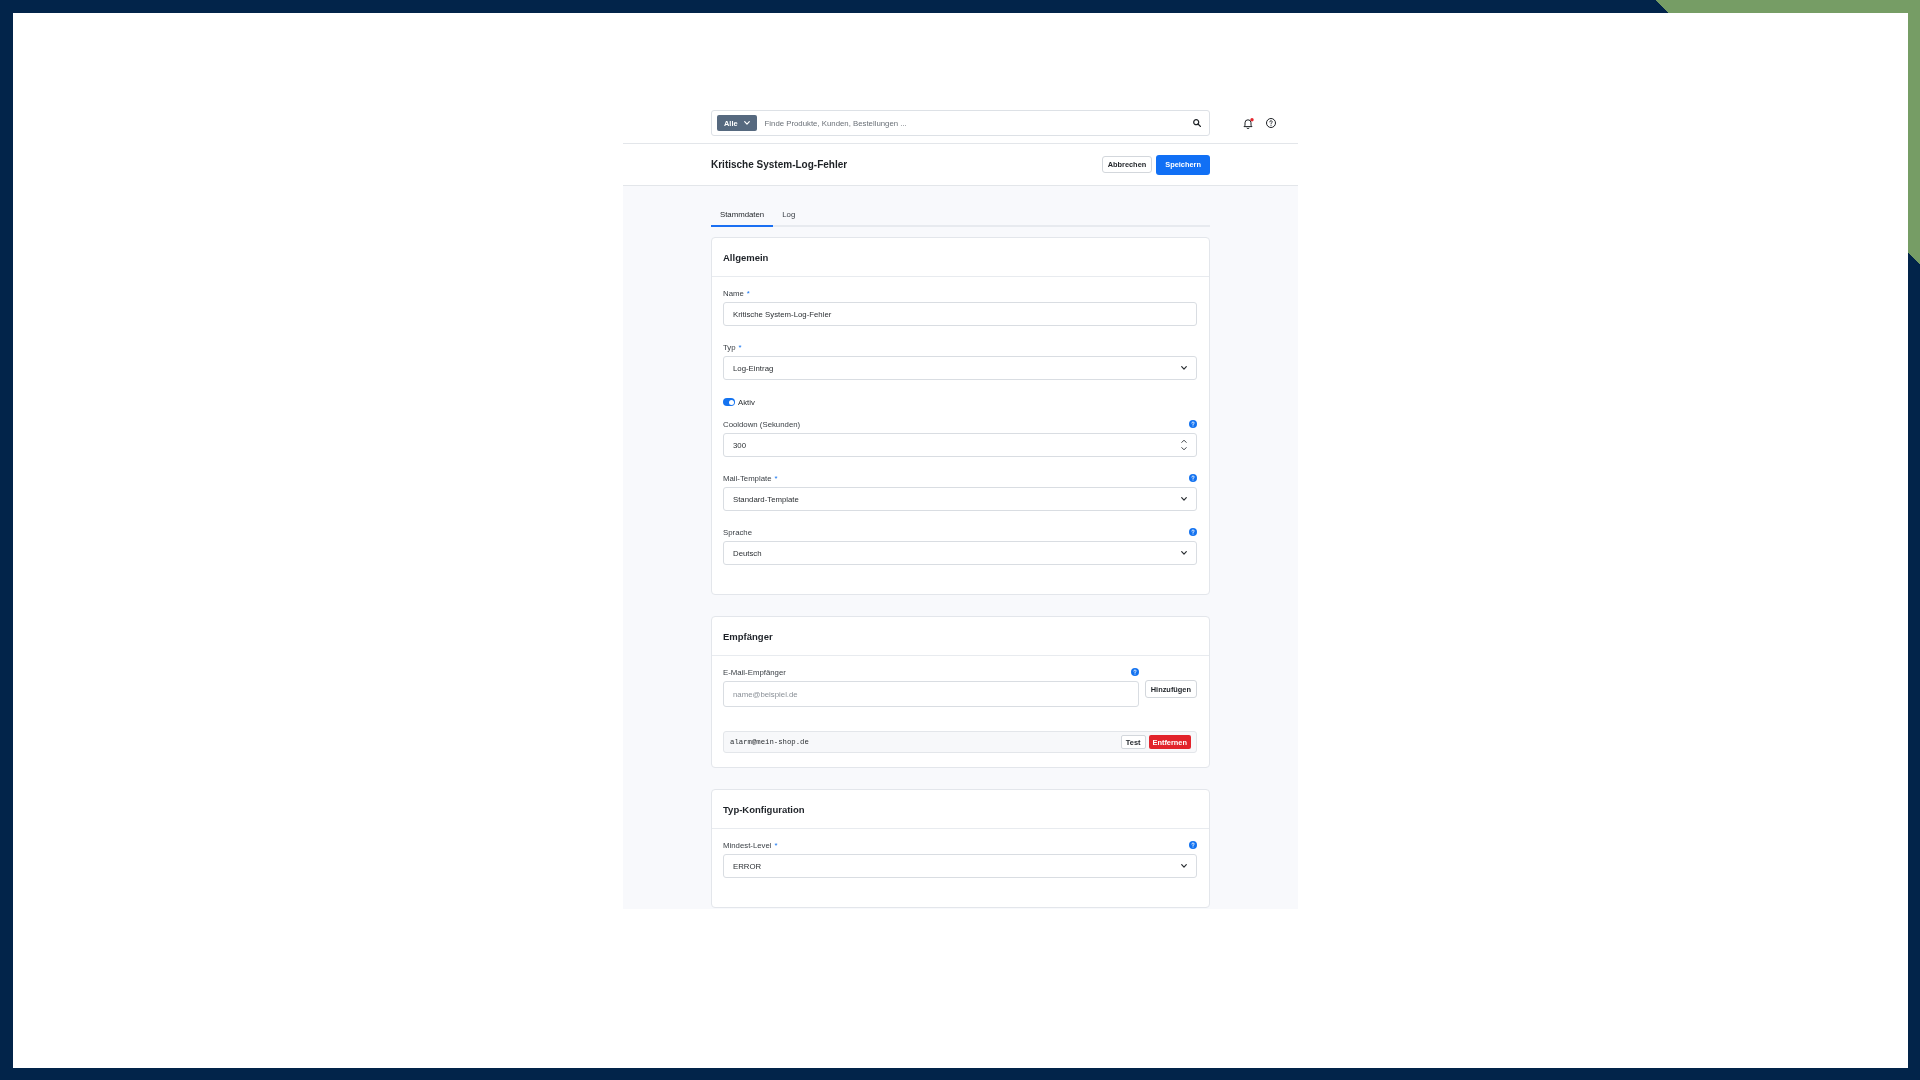  What do you see at coordinates (729, 402) in the screenshot?
I see `toggle-switch` at bounding box center [729, 402].